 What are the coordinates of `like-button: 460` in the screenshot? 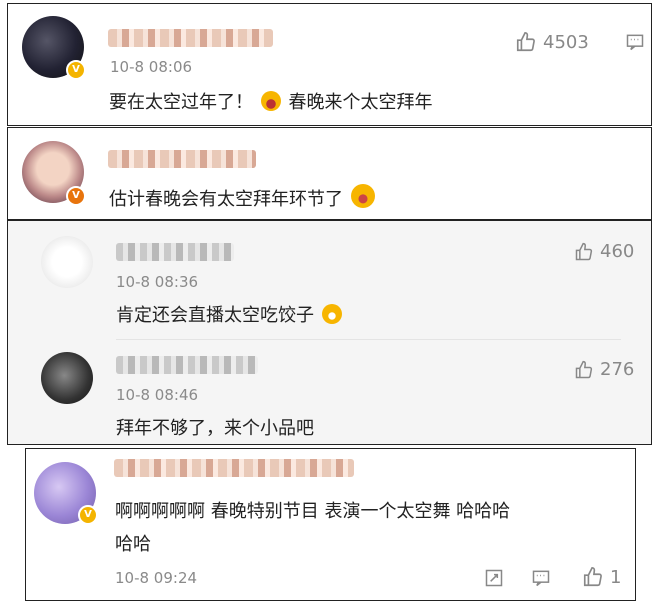 It's located at (604, 251).